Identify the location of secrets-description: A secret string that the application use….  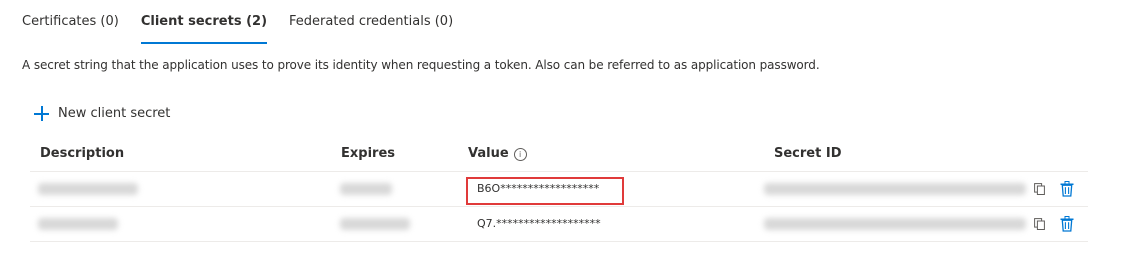
(421, 65).